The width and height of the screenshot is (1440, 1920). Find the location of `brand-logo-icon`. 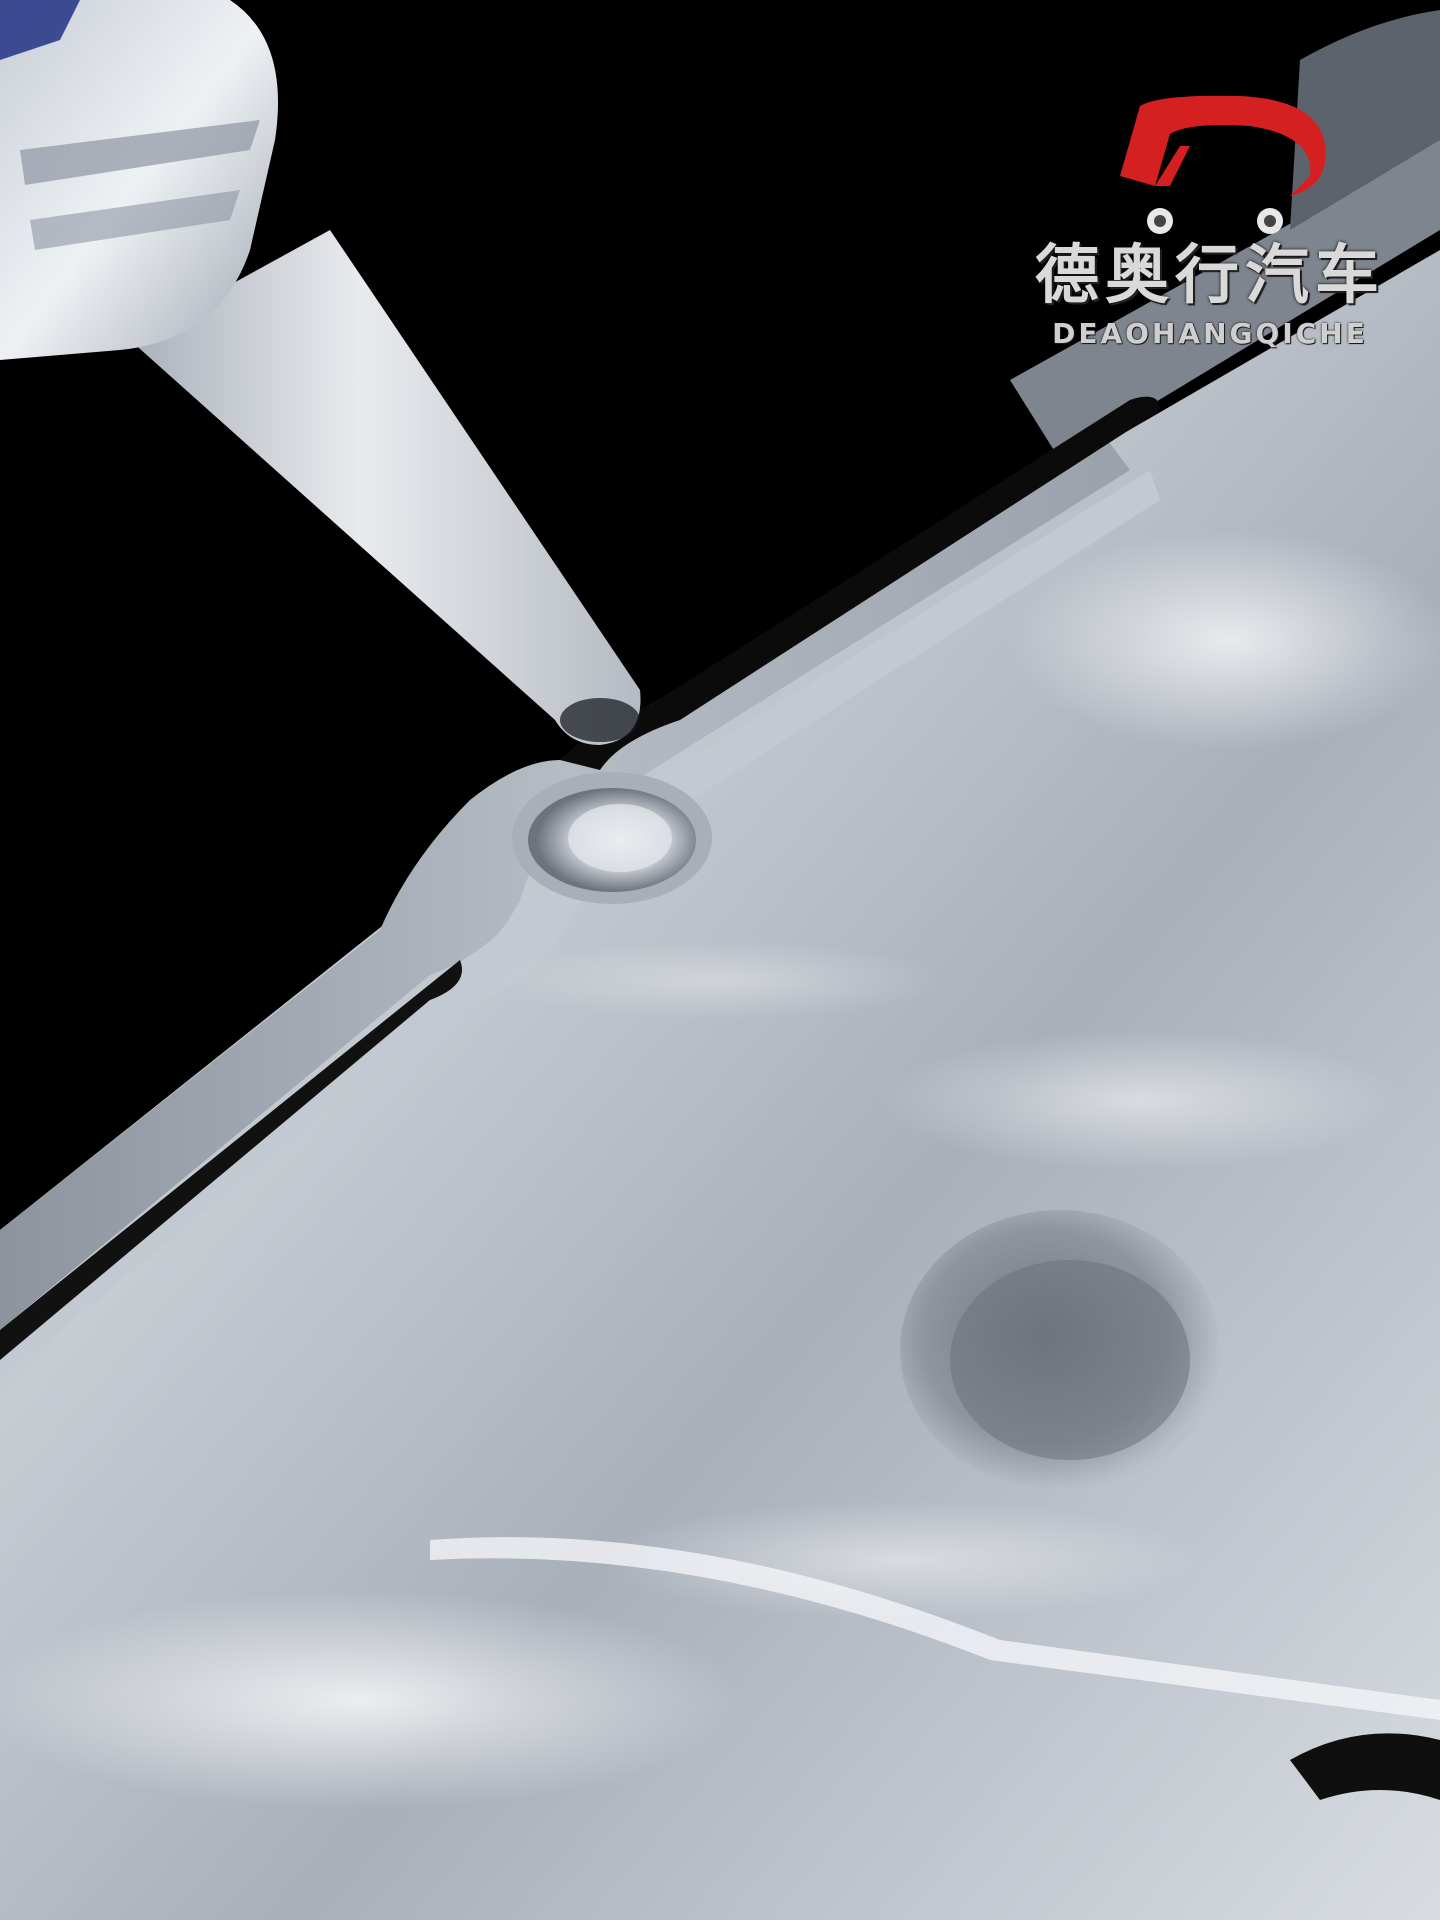

brand-logo-icon is located at coordinates (1223, 164).